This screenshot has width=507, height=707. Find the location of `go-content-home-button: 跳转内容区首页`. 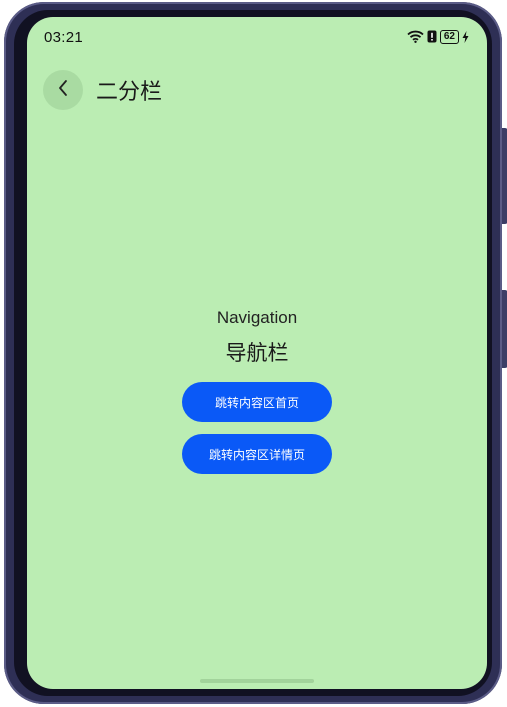

go-content-home-button: 跳转内容区首页 is located at coordinates (257, 402).